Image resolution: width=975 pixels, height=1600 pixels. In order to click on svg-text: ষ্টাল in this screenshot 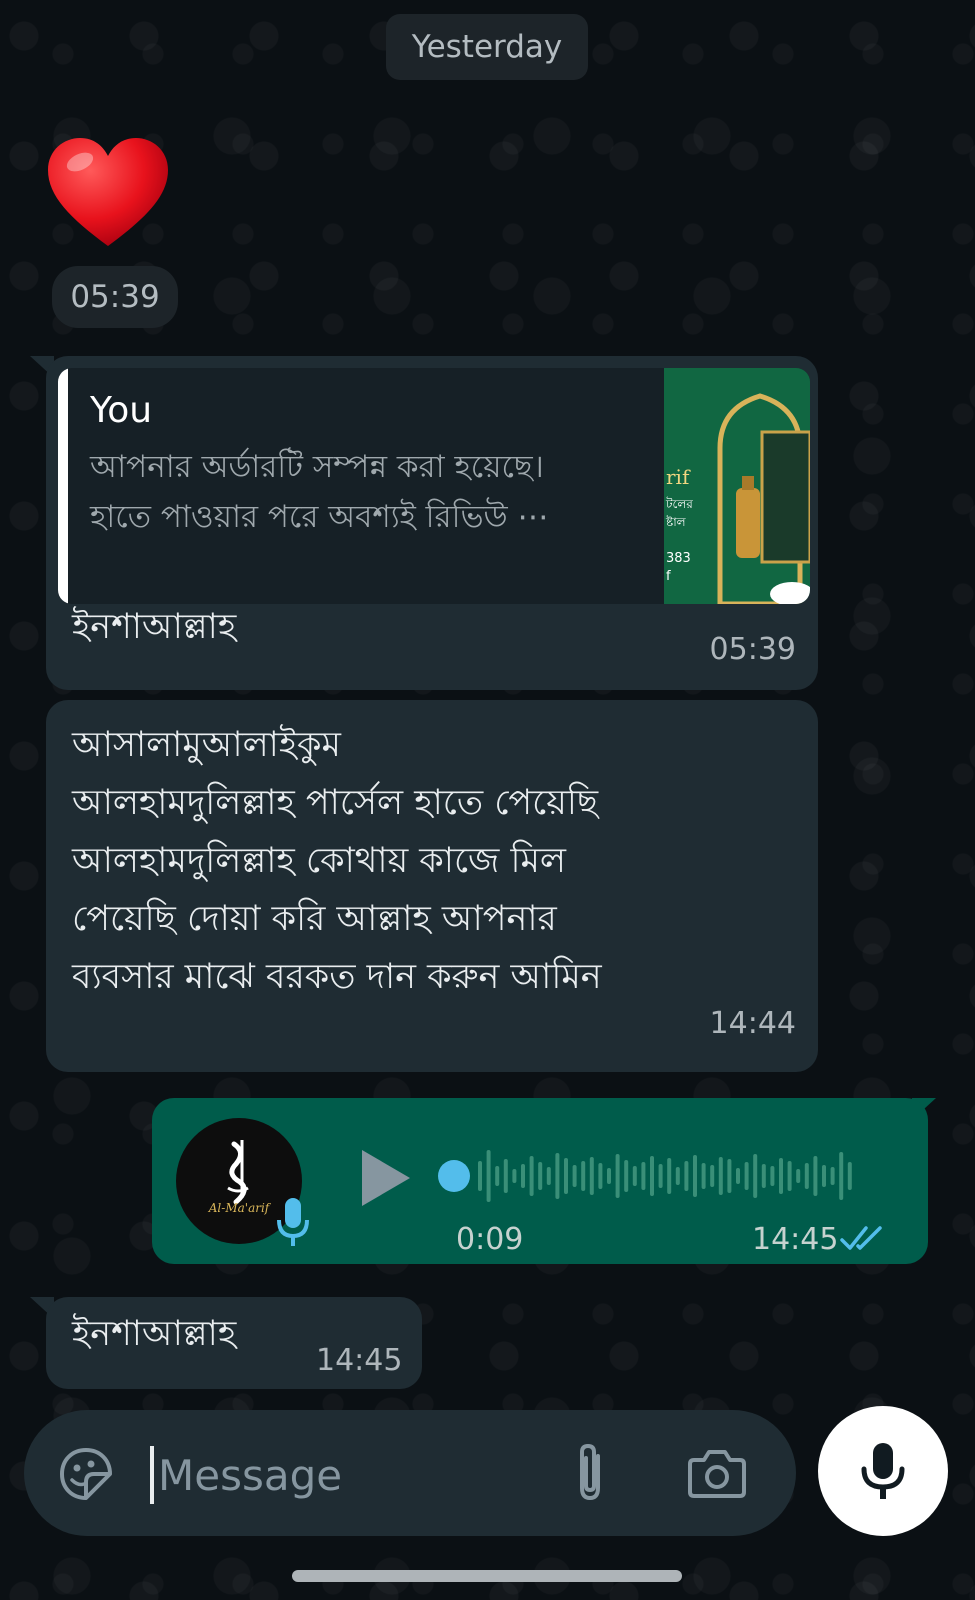, I will do `click(676, 522)`.